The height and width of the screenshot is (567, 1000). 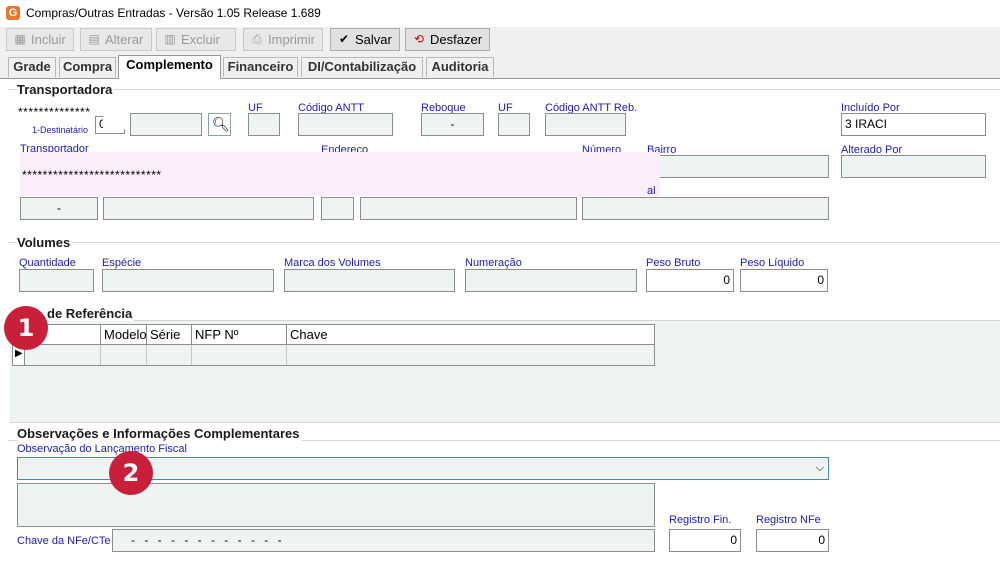 I want to click on grid-col-header: NFP Nº, so click(x=239, y=335).